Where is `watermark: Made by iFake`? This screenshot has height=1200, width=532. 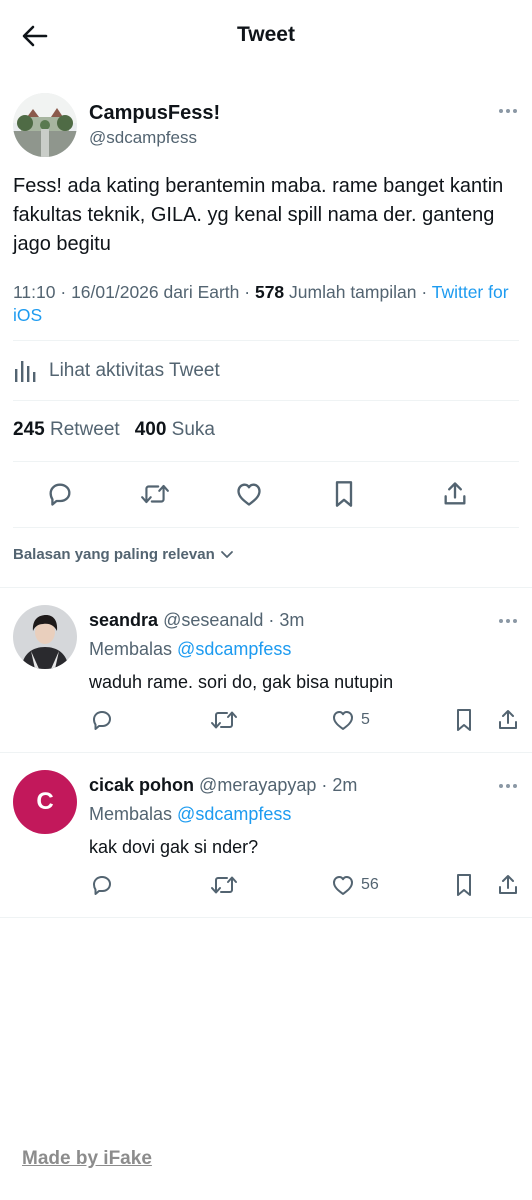 watermark: Made by iFake is located at coordinates (87, 1158).